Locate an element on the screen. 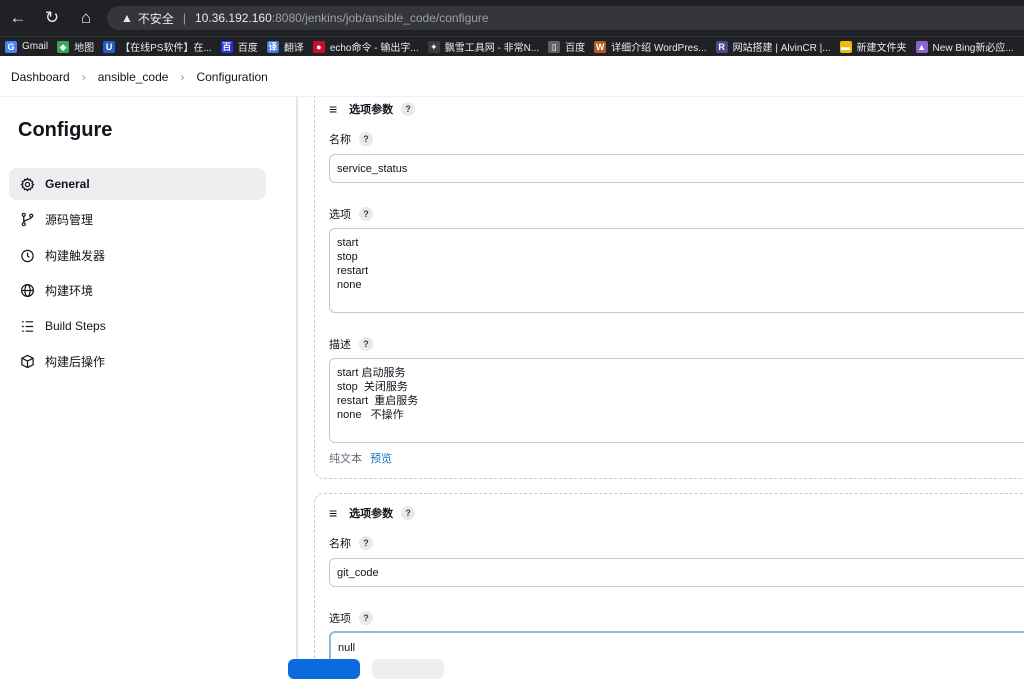  home-icon: ⌂ is located at coordinates (86, 18).